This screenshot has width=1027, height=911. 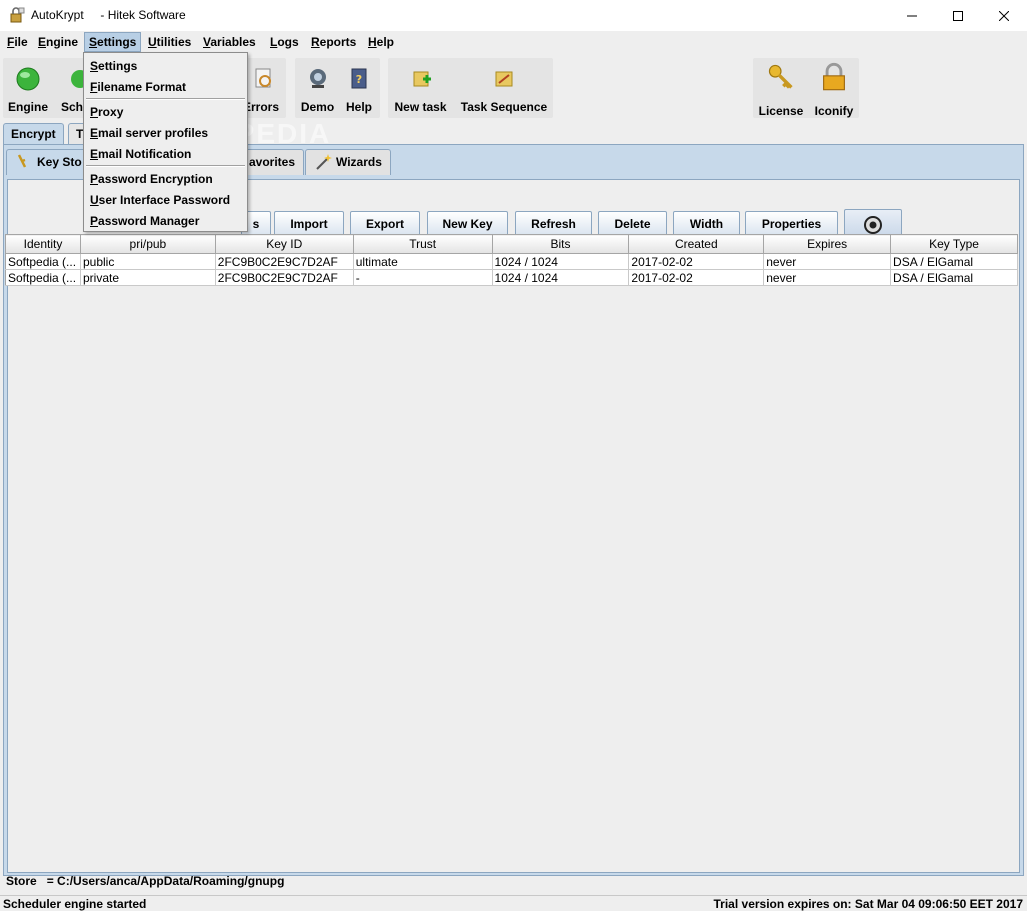 What do you see at coordinates (873, 225) in the screenshot?
I see `target-icon` at bounding box center [873, 225].